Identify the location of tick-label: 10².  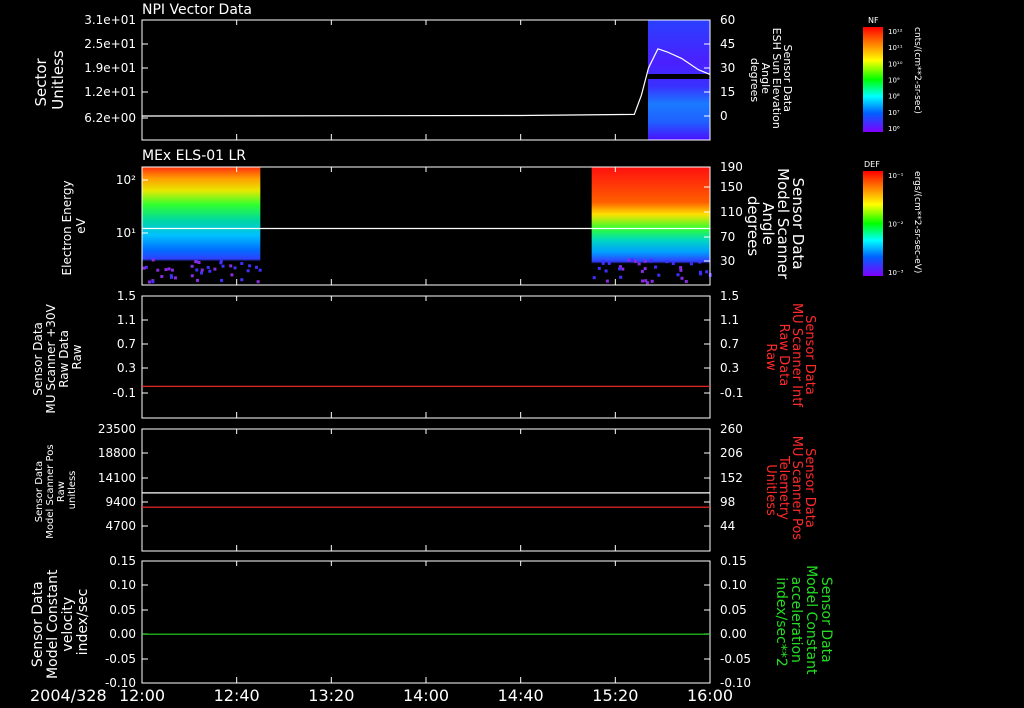
(126, 180).